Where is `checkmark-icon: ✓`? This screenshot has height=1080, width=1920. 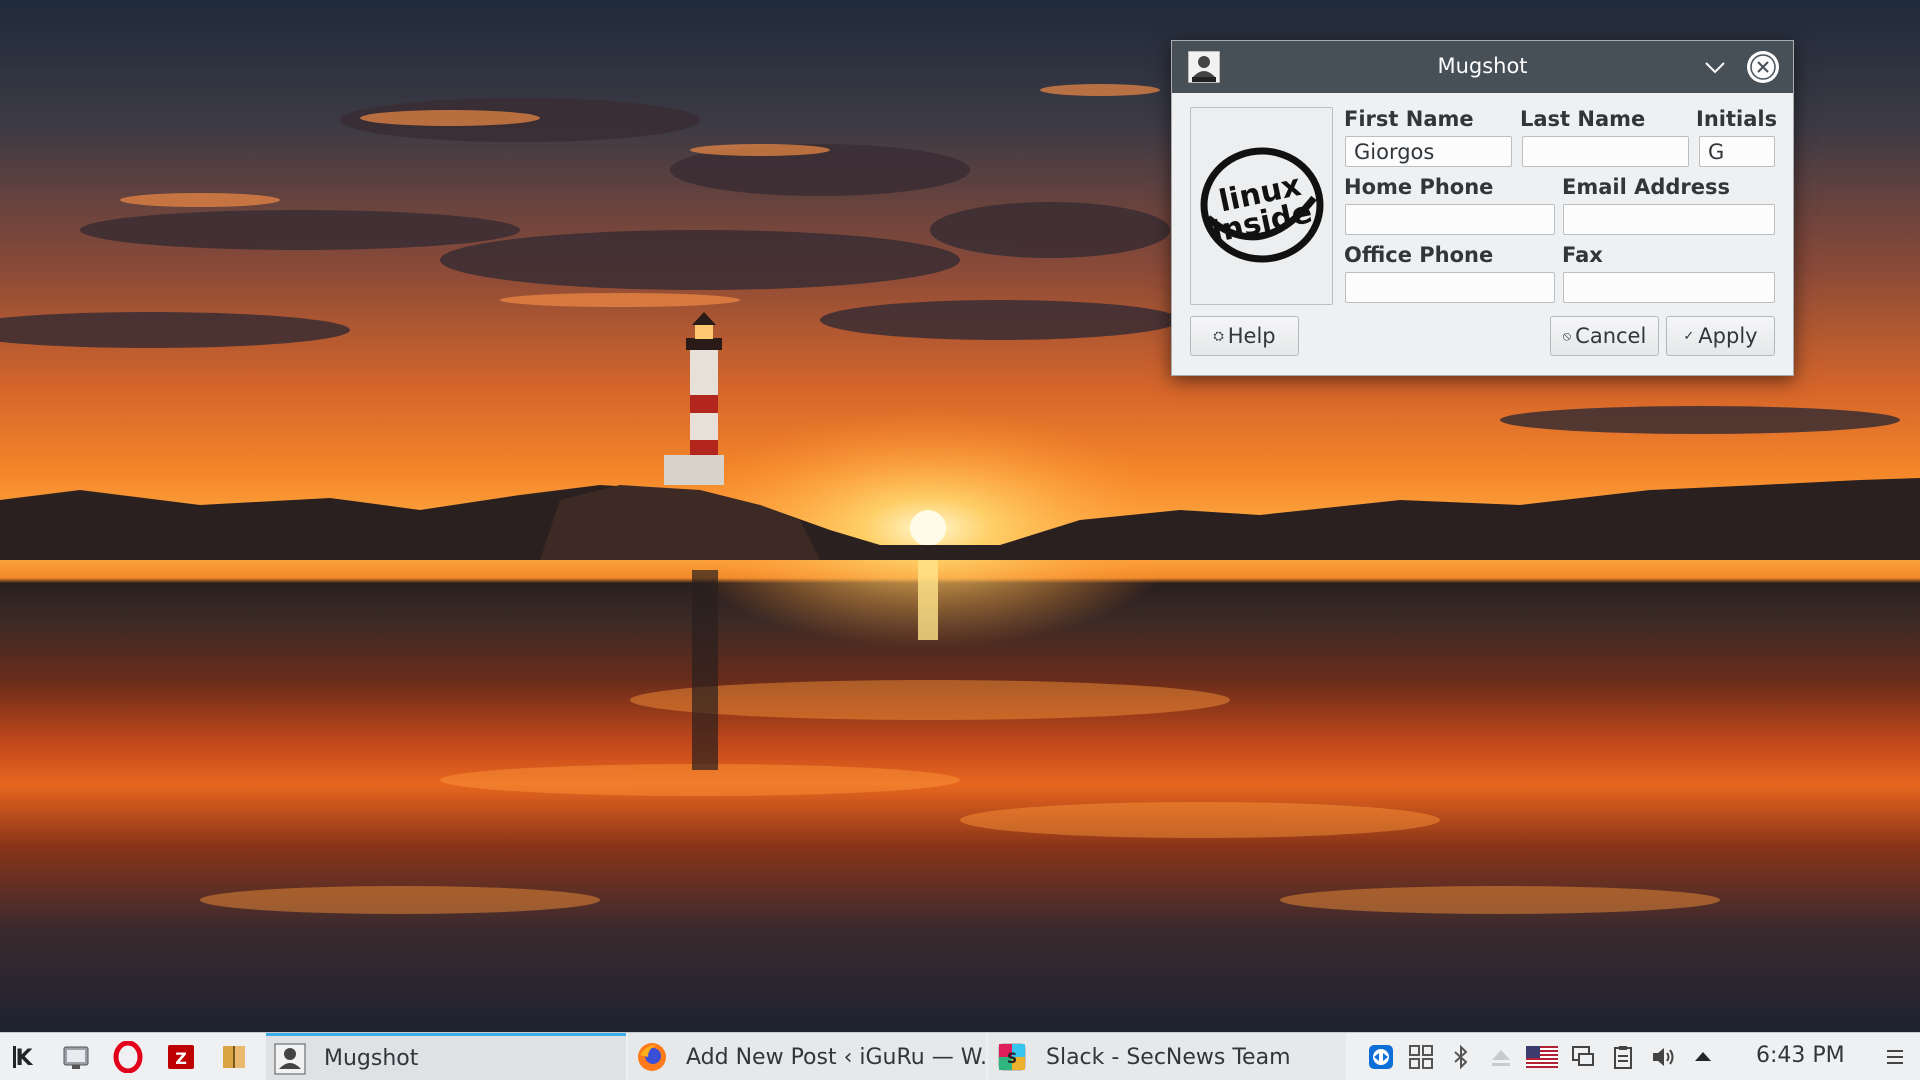 checkmark-icon: ✓ is located at coordinates (1689, 336).